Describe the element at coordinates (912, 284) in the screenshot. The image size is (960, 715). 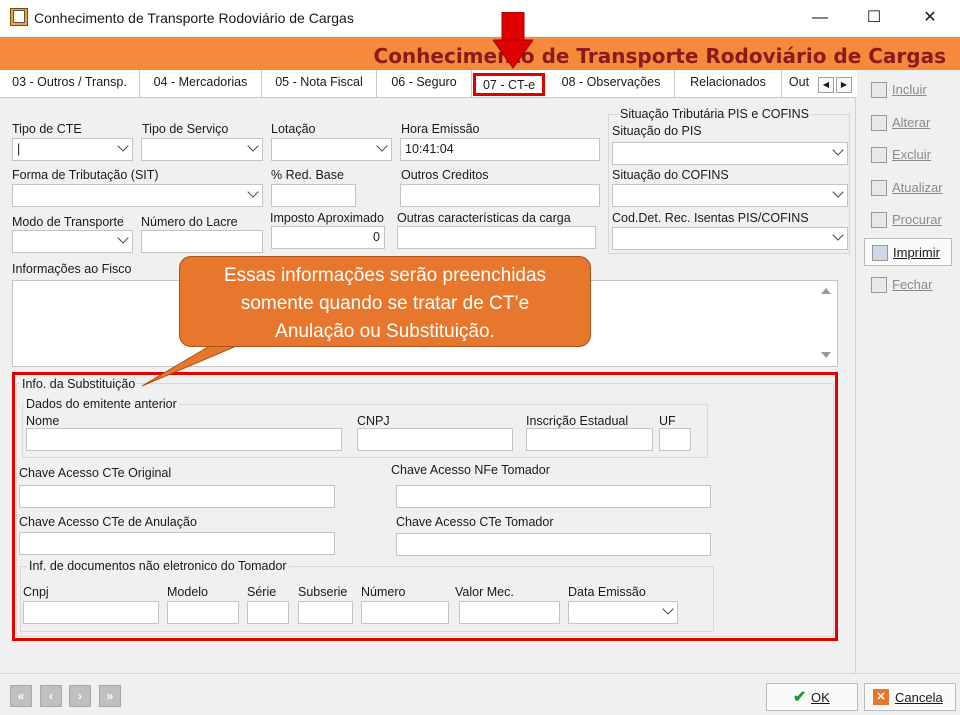
I see `fechar-label: Fechar` at that location.